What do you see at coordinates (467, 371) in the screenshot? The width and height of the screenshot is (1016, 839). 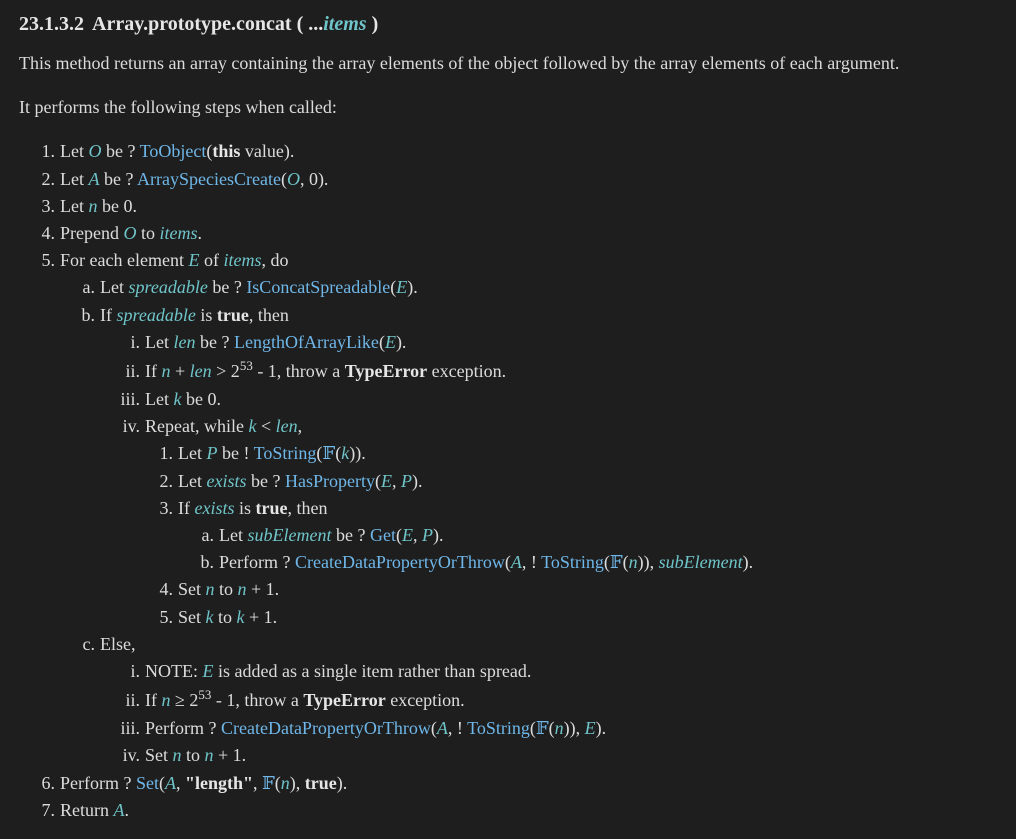 I see `step-text: exception.` at bounding box center [467, 371].